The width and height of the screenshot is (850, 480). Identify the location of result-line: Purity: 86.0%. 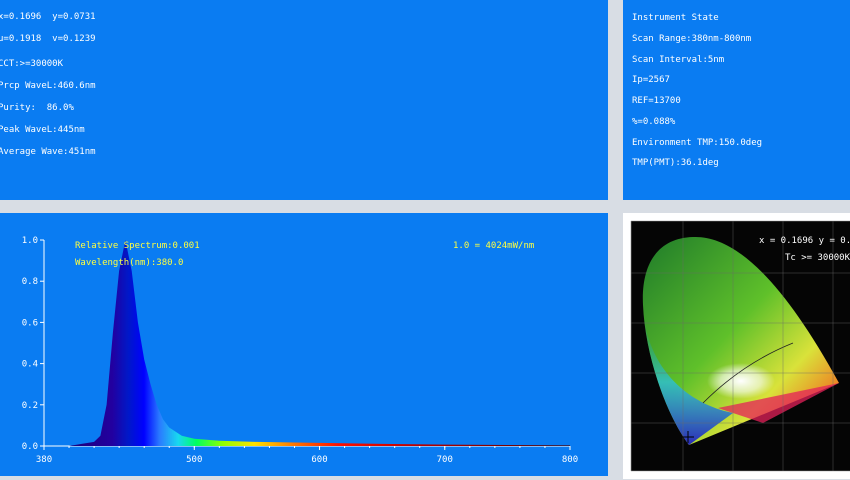
(37, 108).